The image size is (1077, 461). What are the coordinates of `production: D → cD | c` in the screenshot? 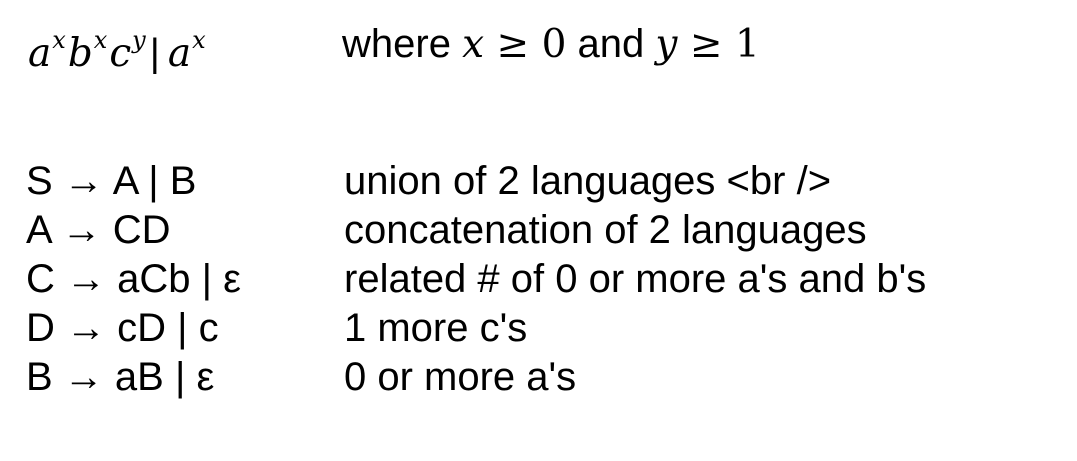 It's located at (122, 328).